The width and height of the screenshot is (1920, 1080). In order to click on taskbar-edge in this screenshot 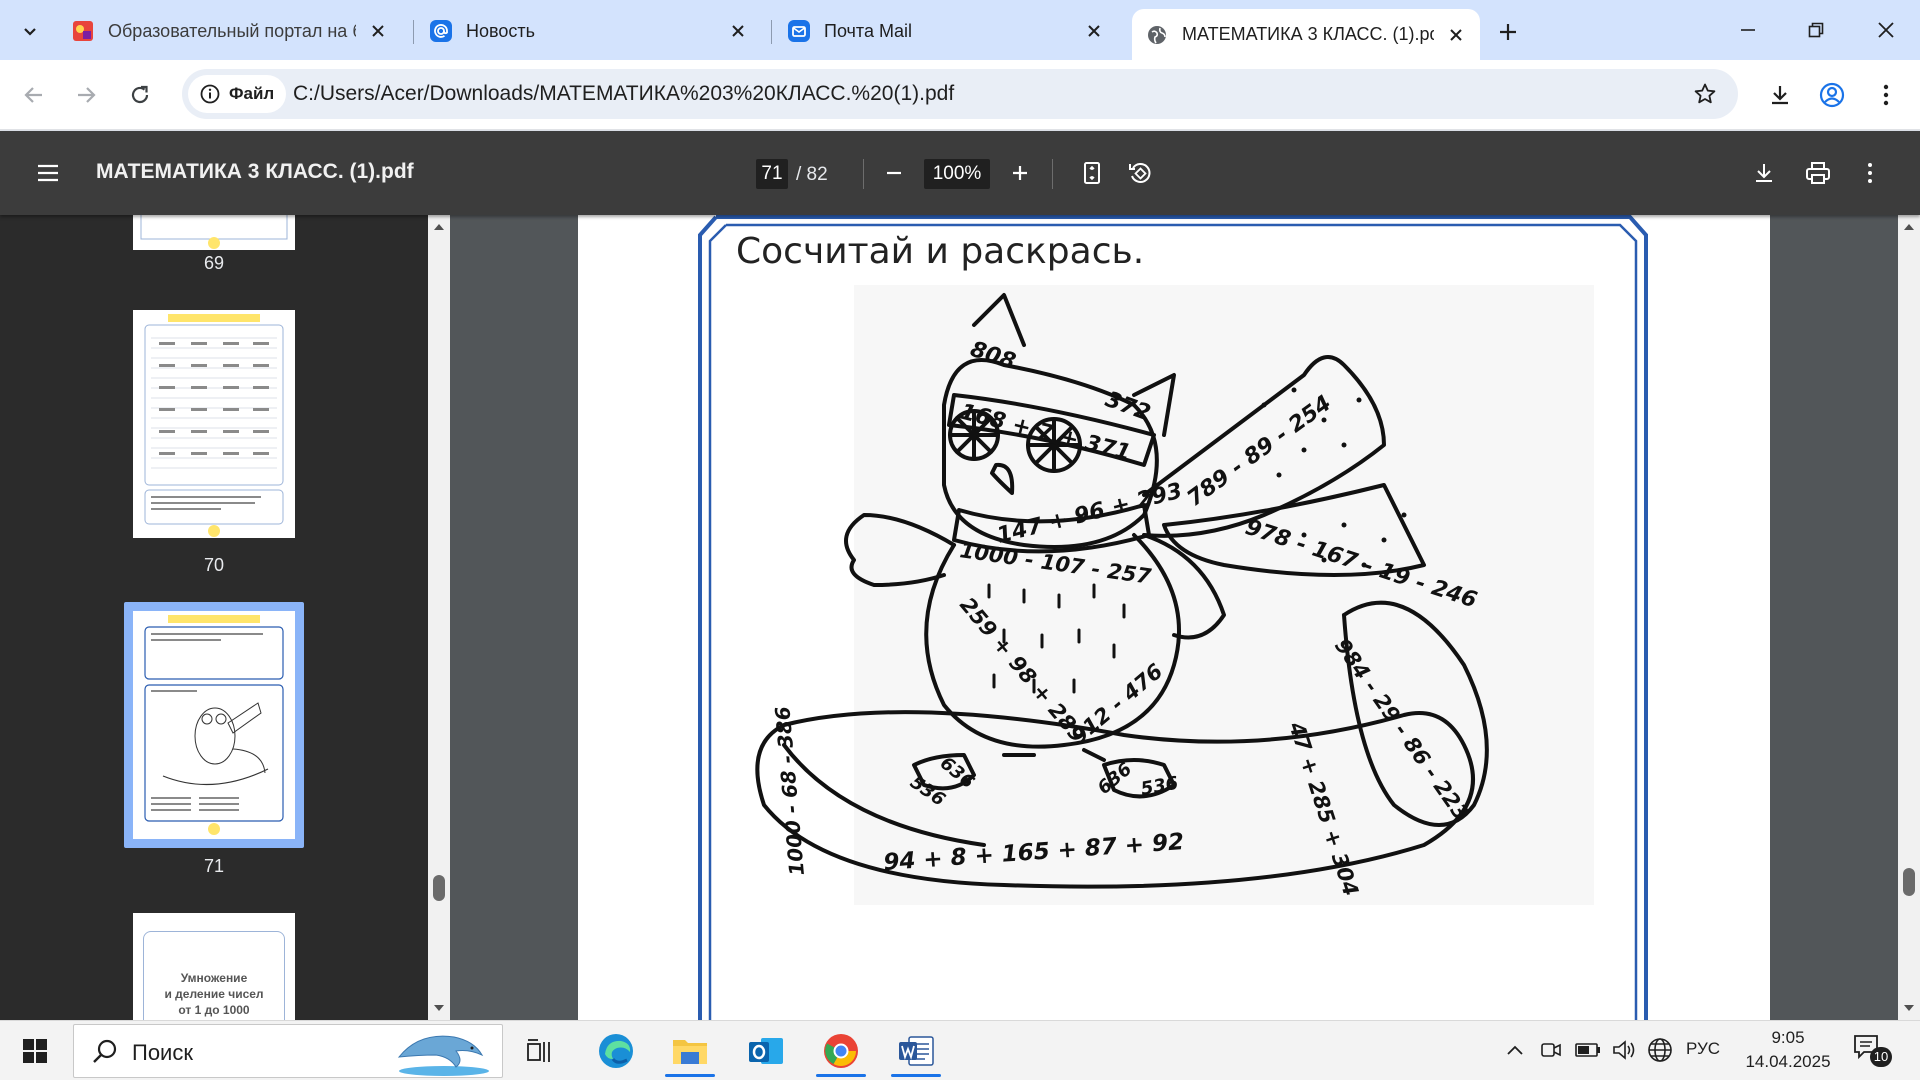, I will do `click(616, 1051)`.